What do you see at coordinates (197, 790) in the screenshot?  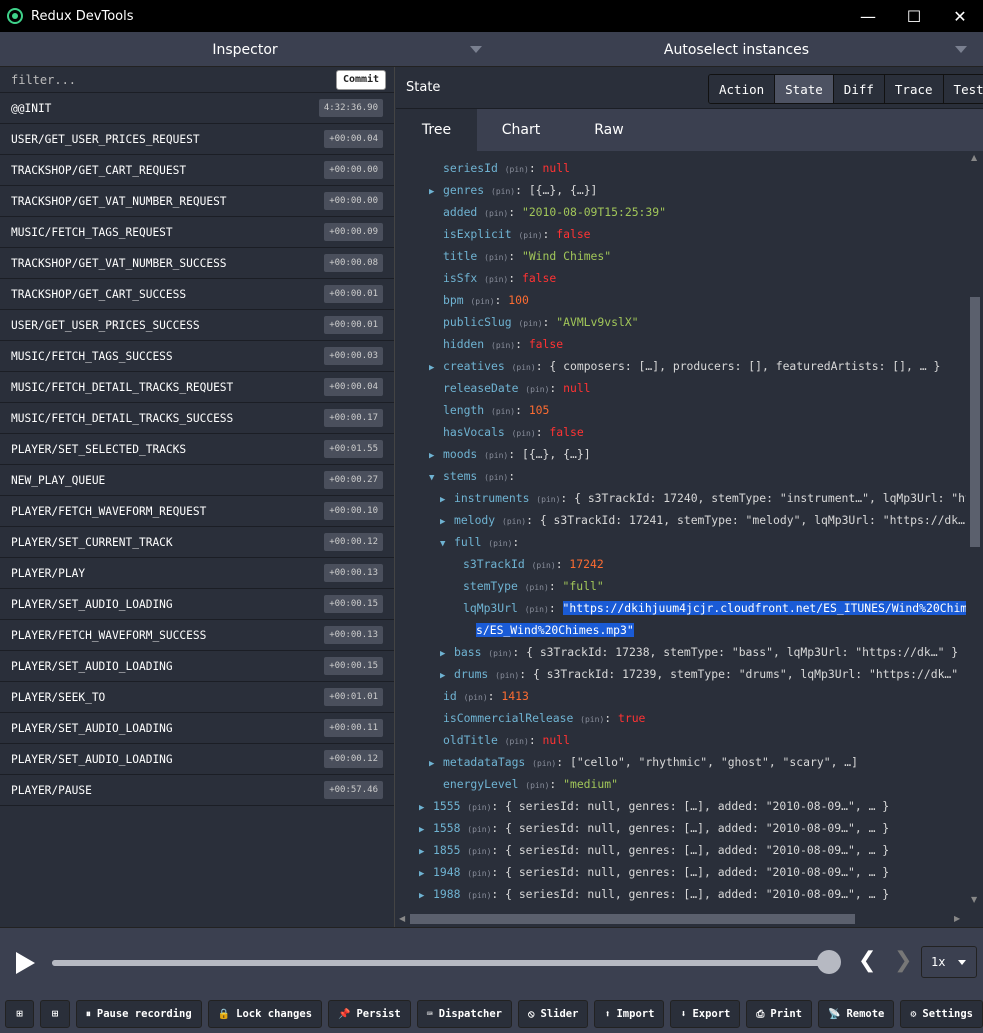 I see `action-row: PLAYER/PAUSE +00:57.46` at bounding box center [197, 790].